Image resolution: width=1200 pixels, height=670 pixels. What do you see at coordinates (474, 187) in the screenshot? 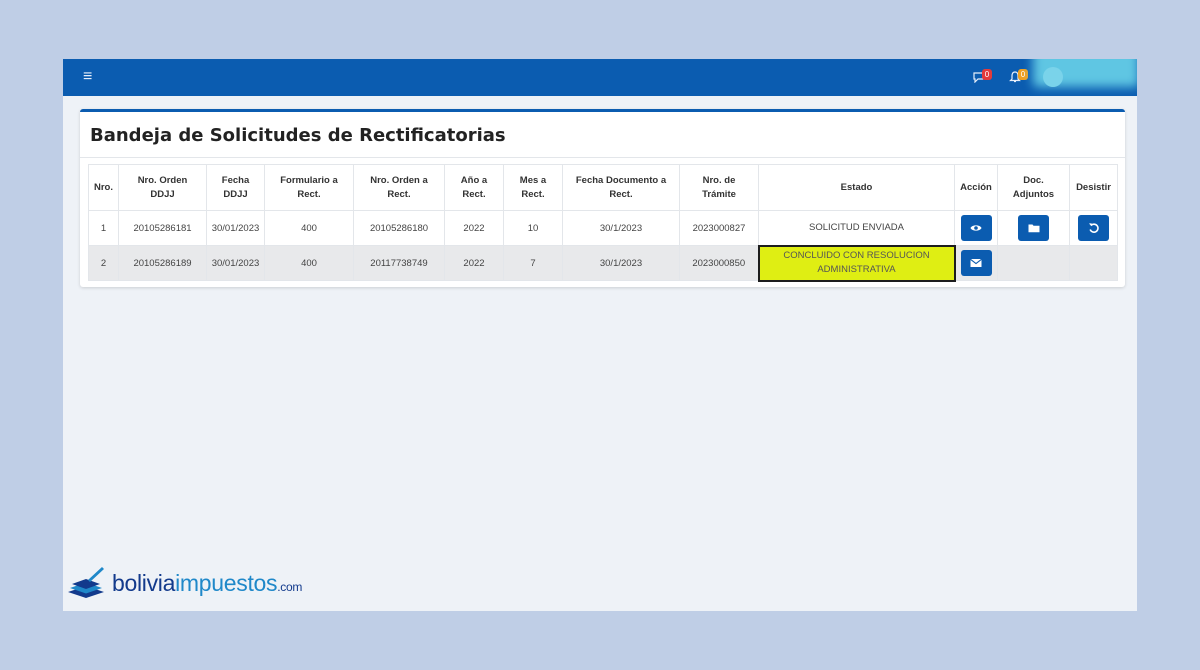
I see `col-anio: Año a Rect.` at bounding box center [474, 187].